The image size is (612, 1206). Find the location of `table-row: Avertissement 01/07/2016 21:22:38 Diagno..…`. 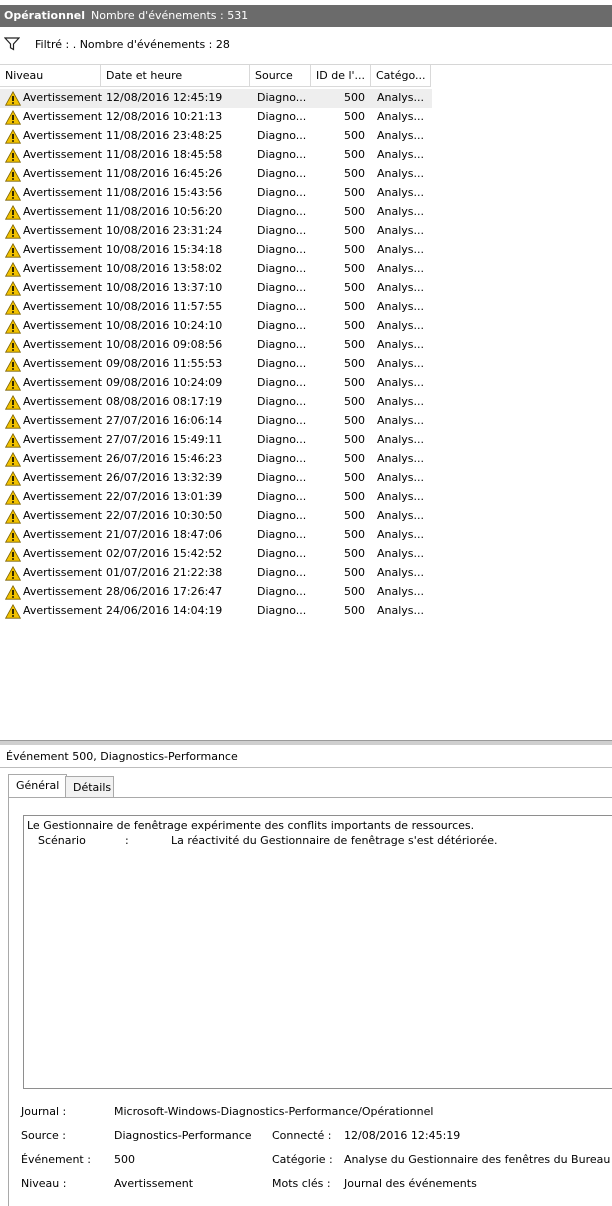

table-row: Avertissement 01/07/2016 21:22:38 Diagno..… is located at coordinates (216, 573).